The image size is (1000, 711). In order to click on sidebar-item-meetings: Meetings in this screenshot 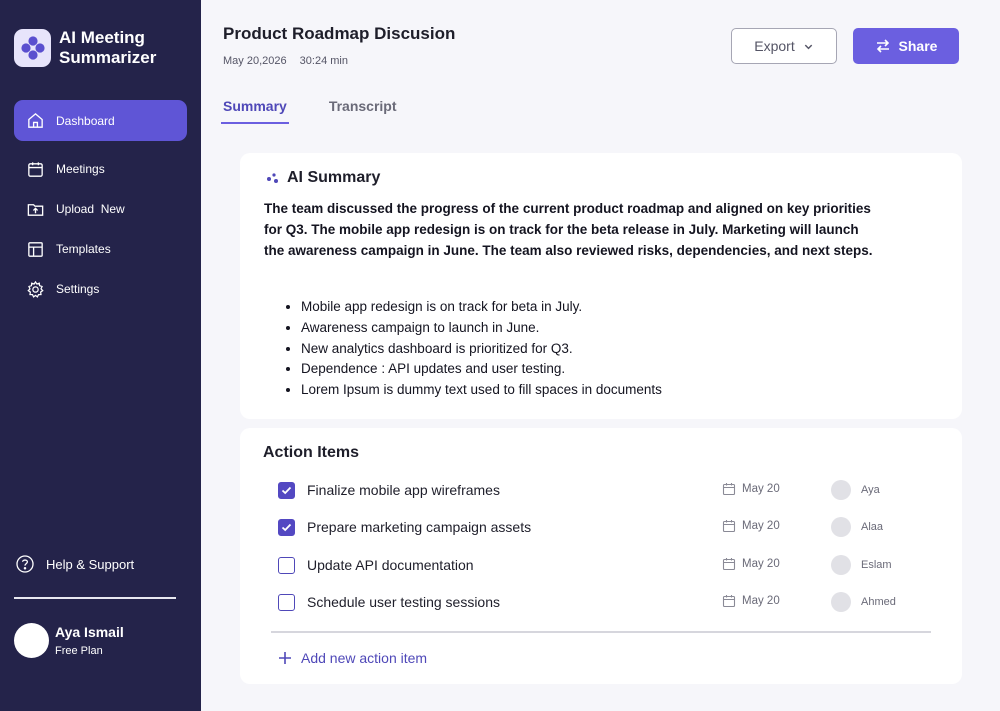, I will do `click(100, 169)`.